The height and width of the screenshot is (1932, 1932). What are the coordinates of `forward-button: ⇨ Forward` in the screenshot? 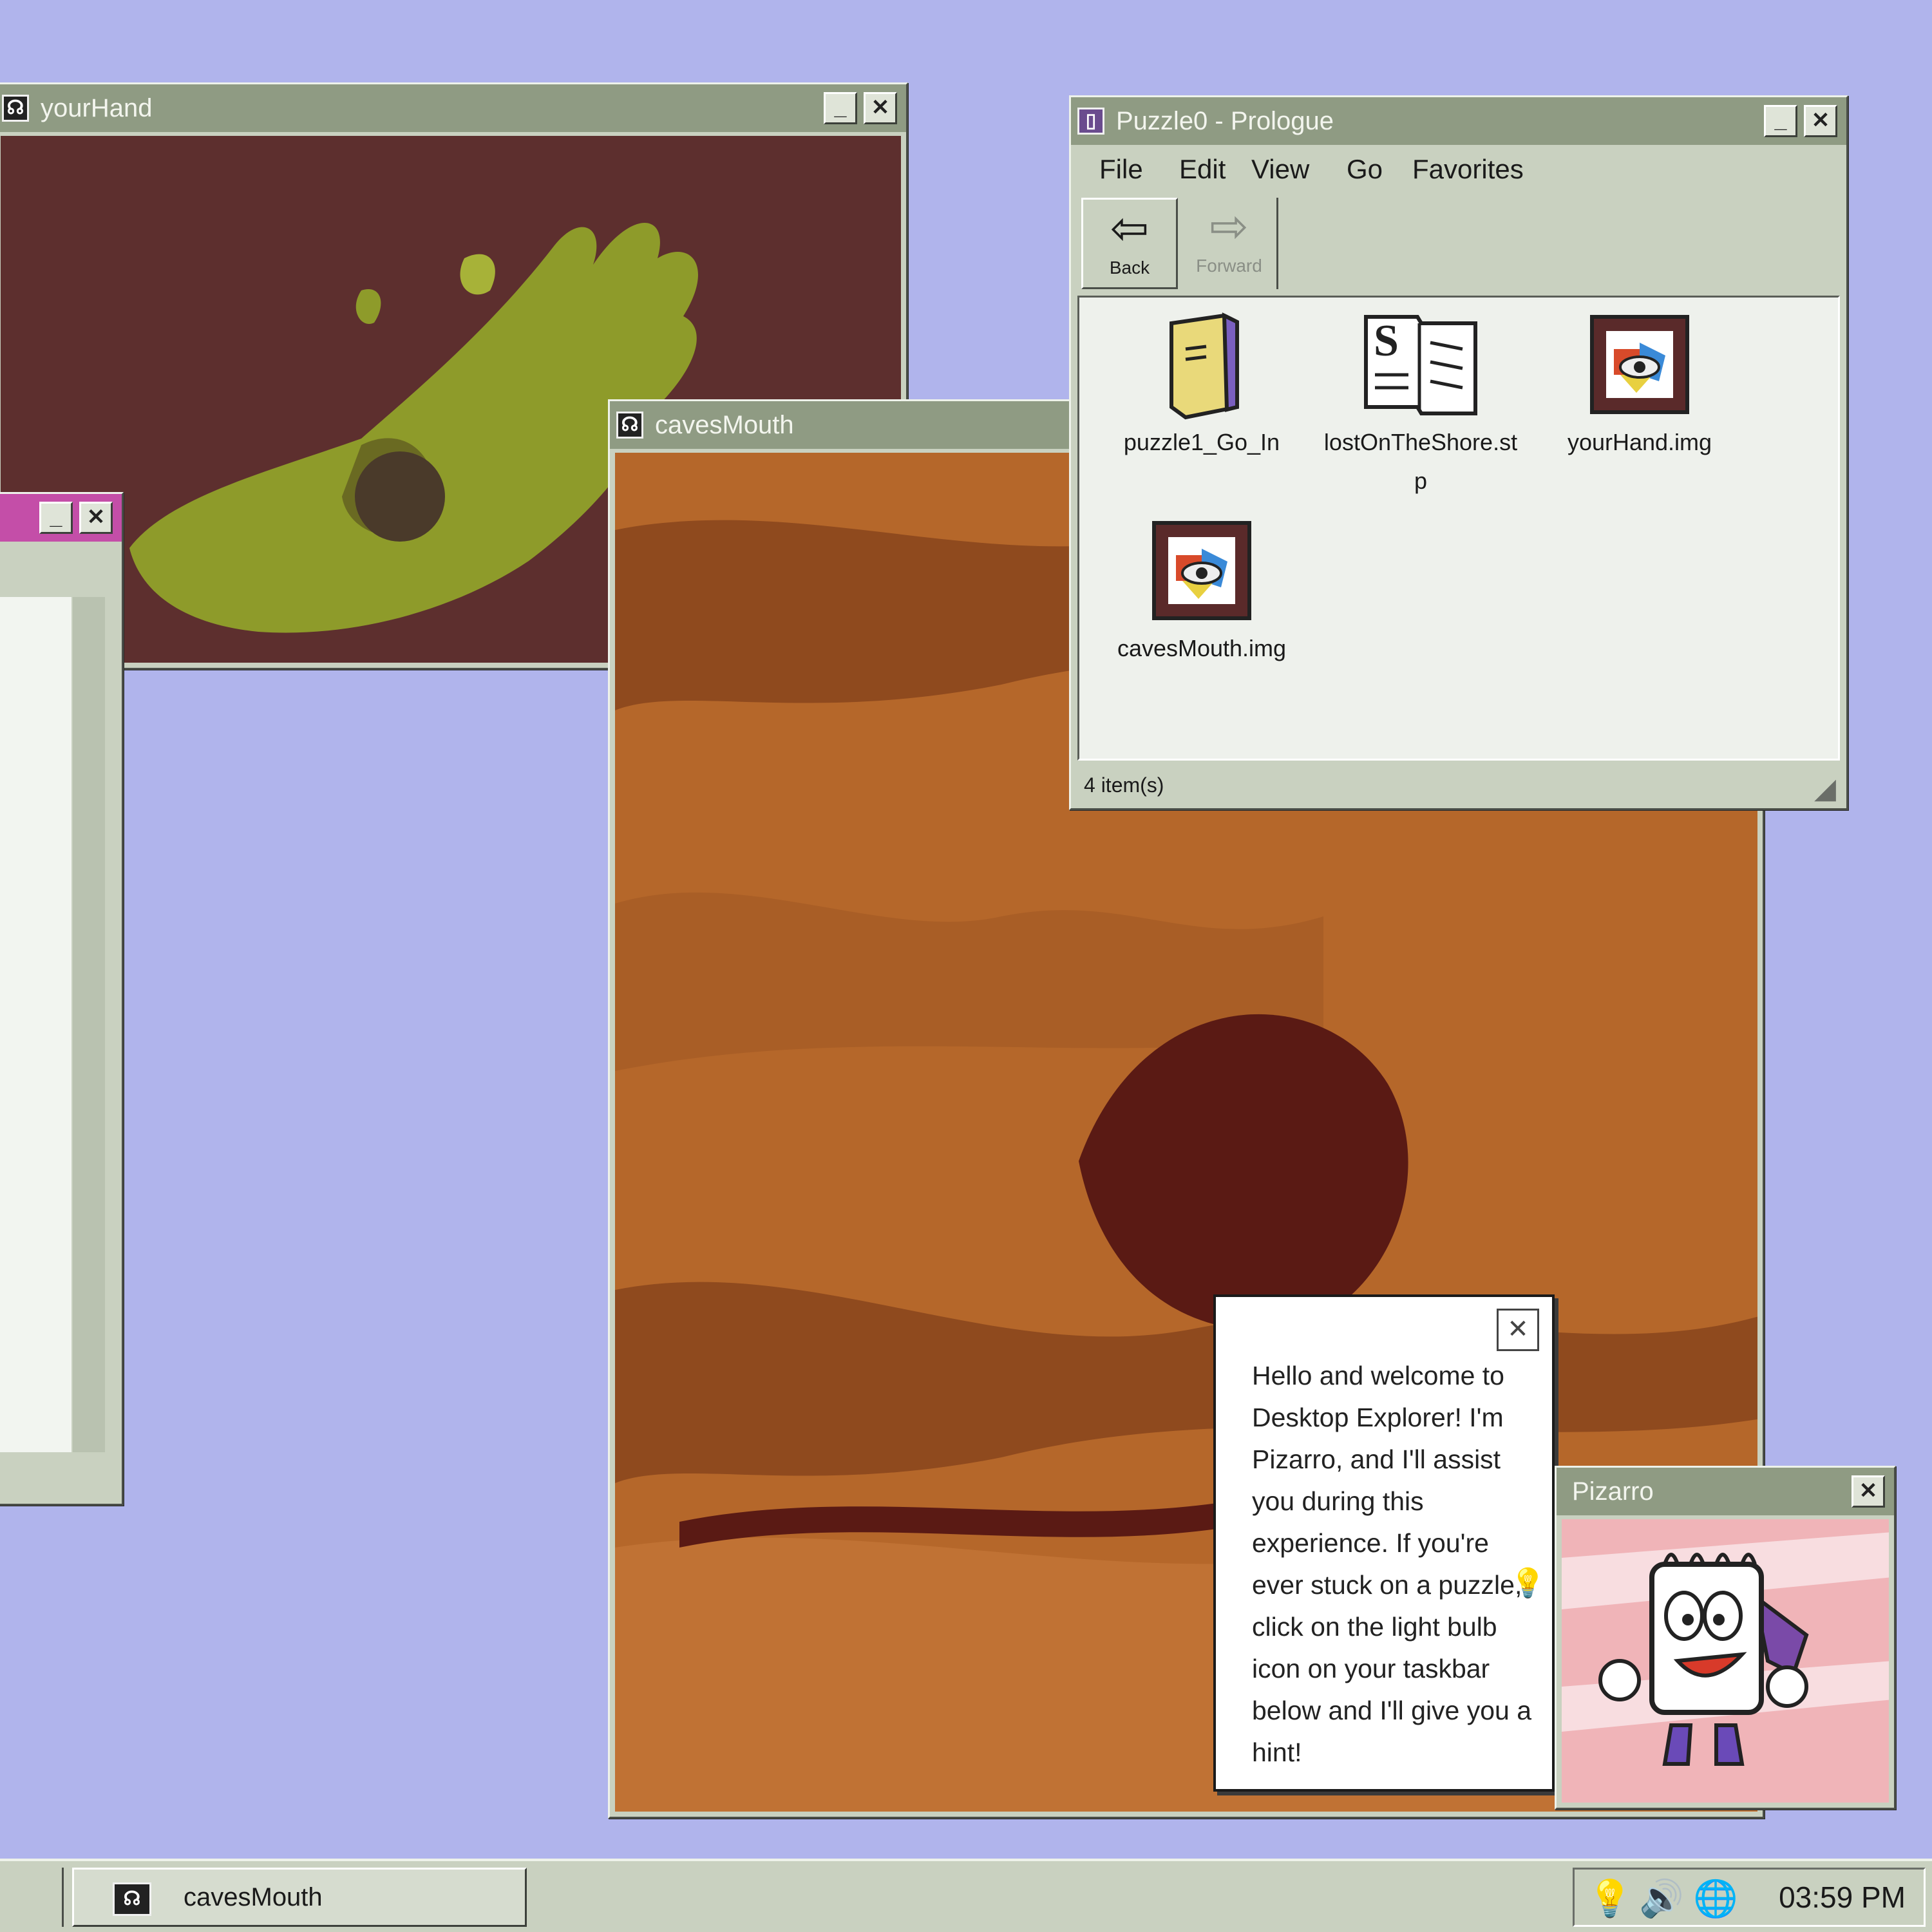 It's located at (1230, 243).